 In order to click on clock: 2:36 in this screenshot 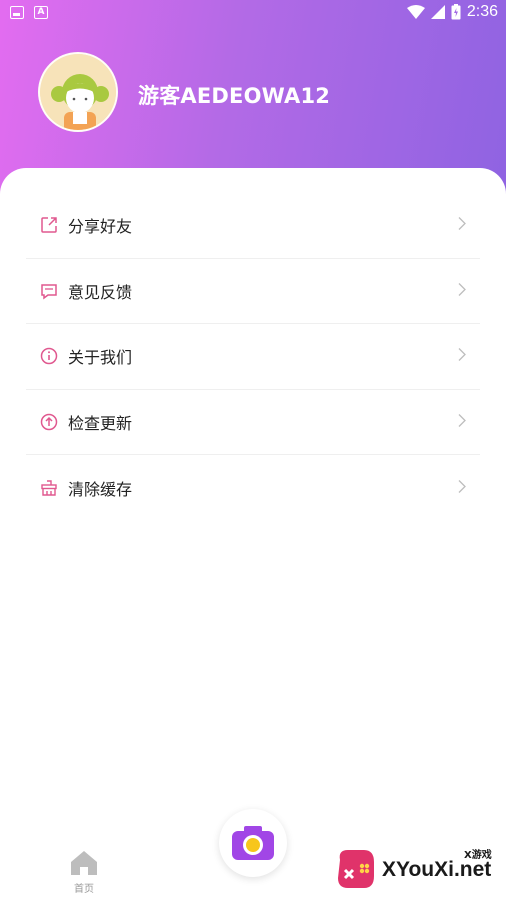, I will do `click(482, 11)`.